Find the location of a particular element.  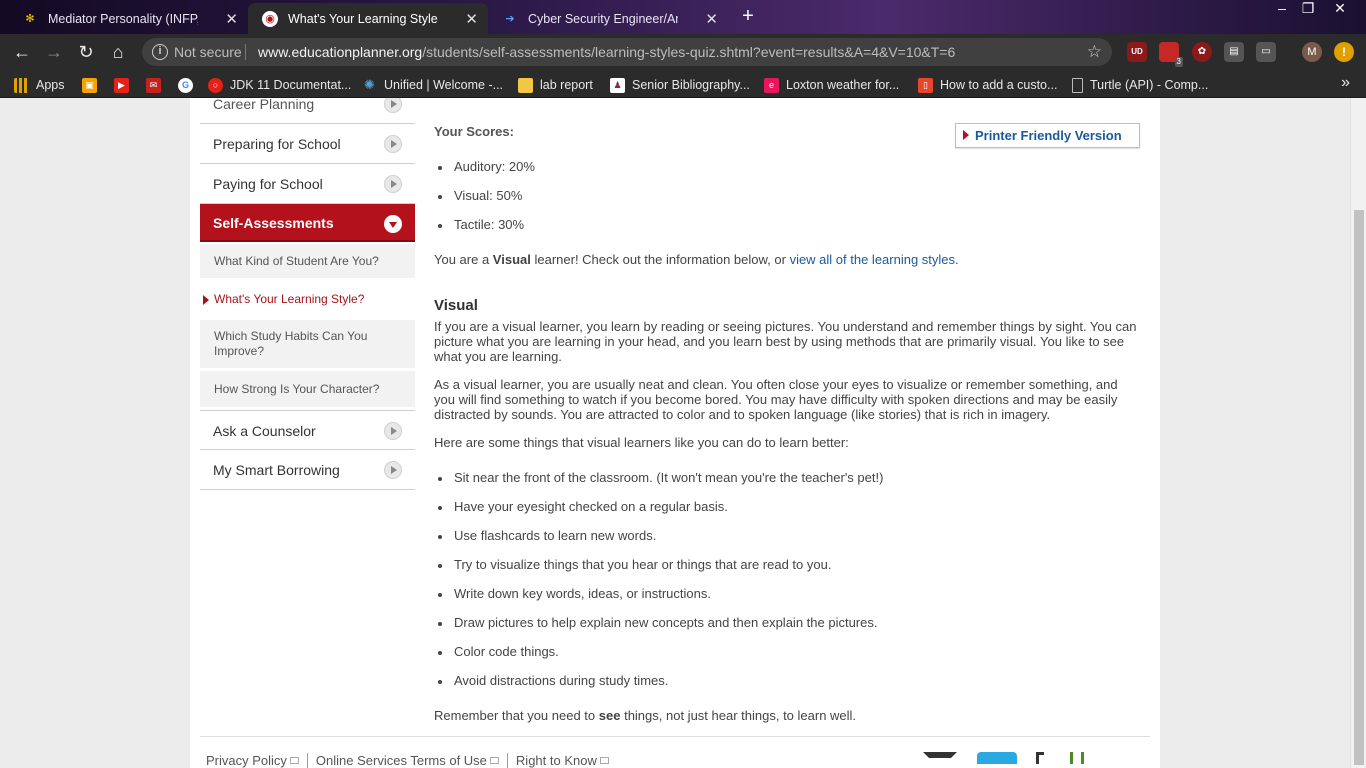

sidebar-subitem-label: How Strong Is Your Character? is located at coordinates (297, 389).